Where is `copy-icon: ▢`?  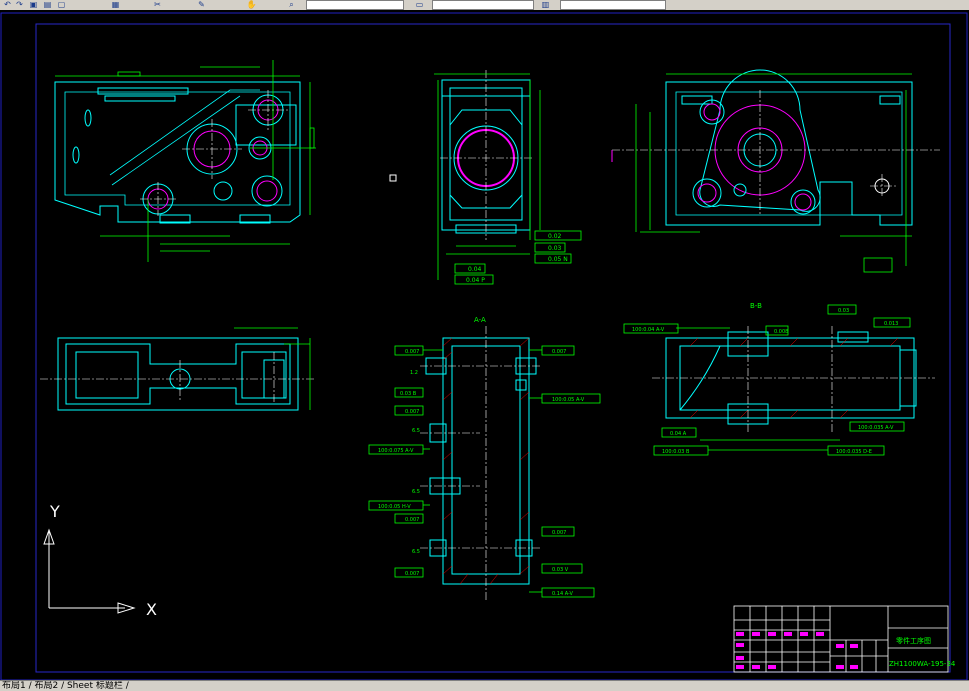
copy-icon: ▢ is located at coordinates (61, 4).